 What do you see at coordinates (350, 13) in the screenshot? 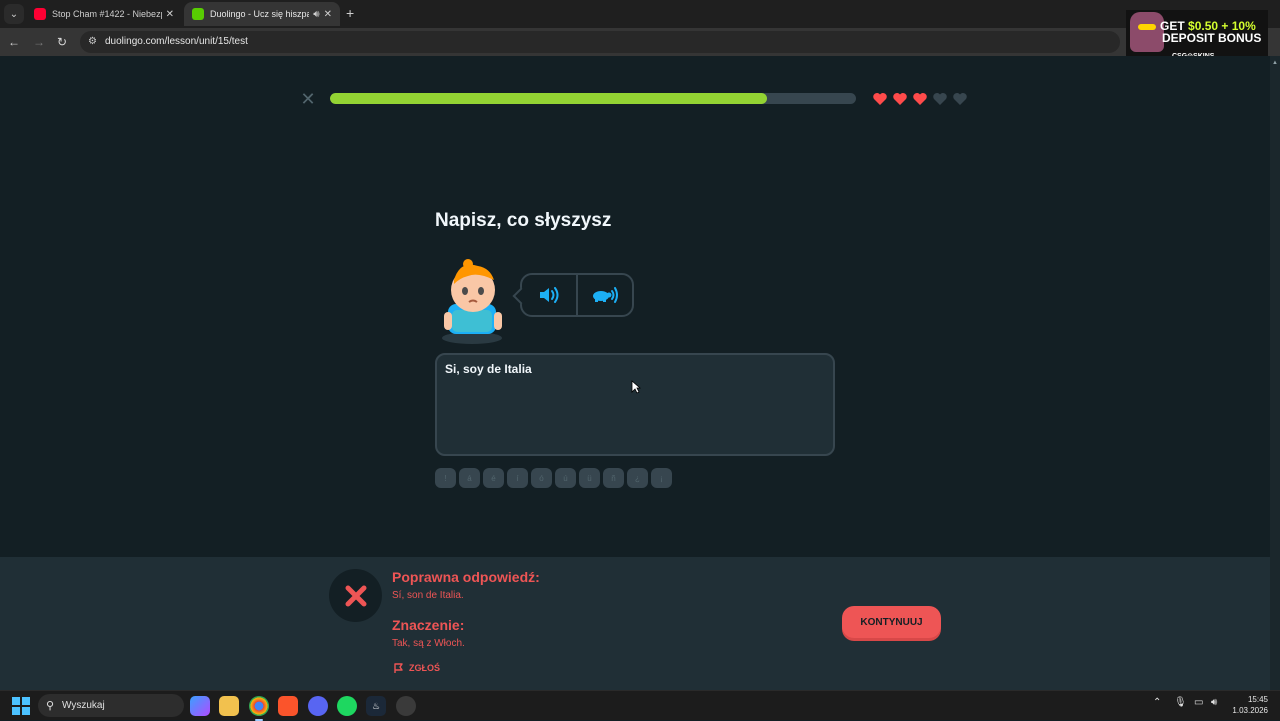
I see `new-tab-button: +` at bounding box center [350, 13].